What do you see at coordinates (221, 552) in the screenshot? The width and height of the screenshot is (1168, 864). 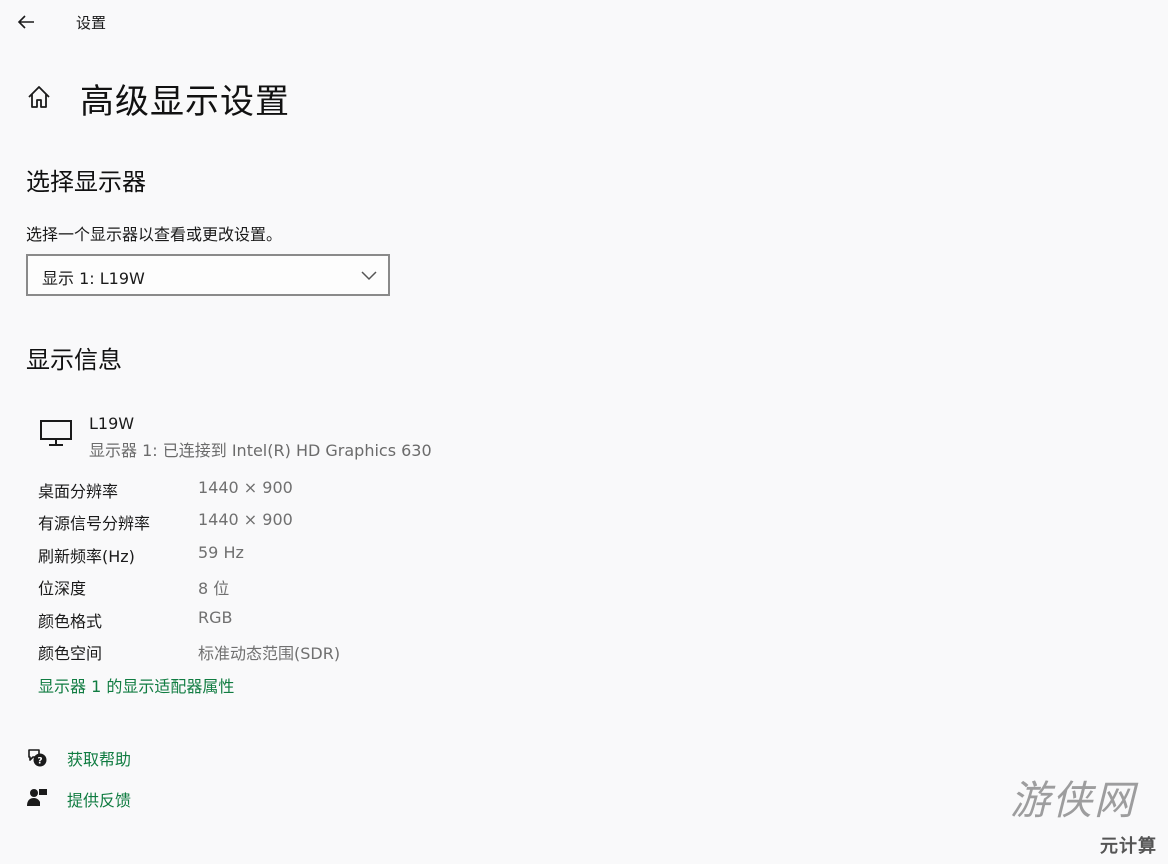 I see `info-value: 59 Hz` at bounding box center [221, 552].